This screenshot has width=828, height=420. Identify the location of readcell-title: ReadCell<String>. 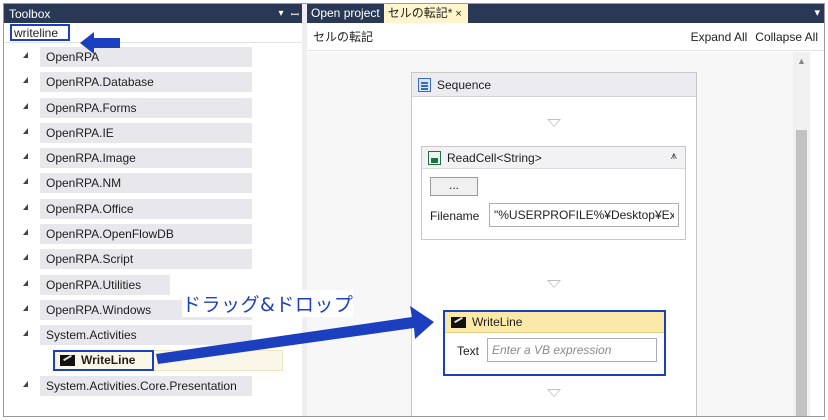
(494, 157).